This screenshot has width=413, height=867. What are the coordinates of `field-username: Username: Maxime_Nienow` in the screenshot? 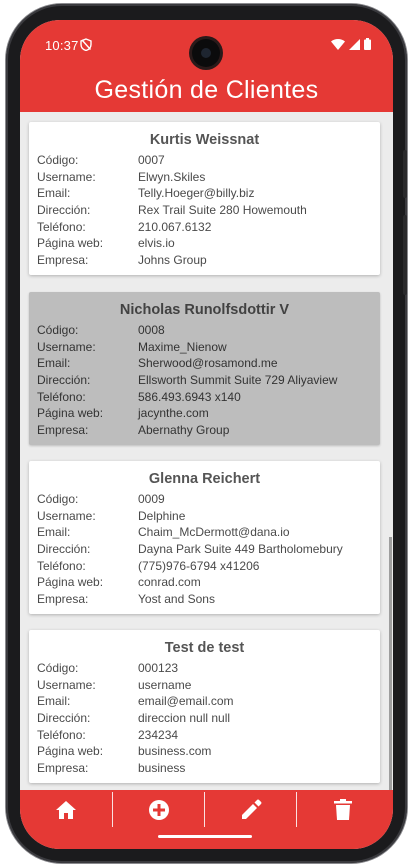 It's located at (204, 347).